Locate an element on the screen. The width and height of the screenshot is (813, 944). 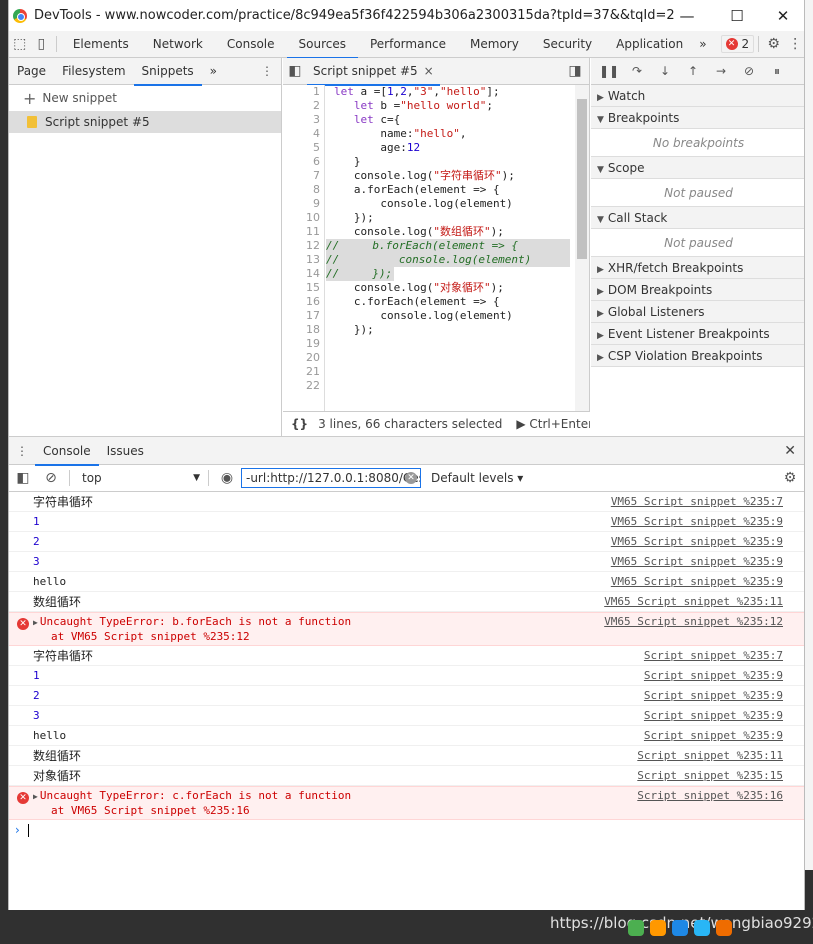
tab-memory: Memory is located at coordinates (494, 44).